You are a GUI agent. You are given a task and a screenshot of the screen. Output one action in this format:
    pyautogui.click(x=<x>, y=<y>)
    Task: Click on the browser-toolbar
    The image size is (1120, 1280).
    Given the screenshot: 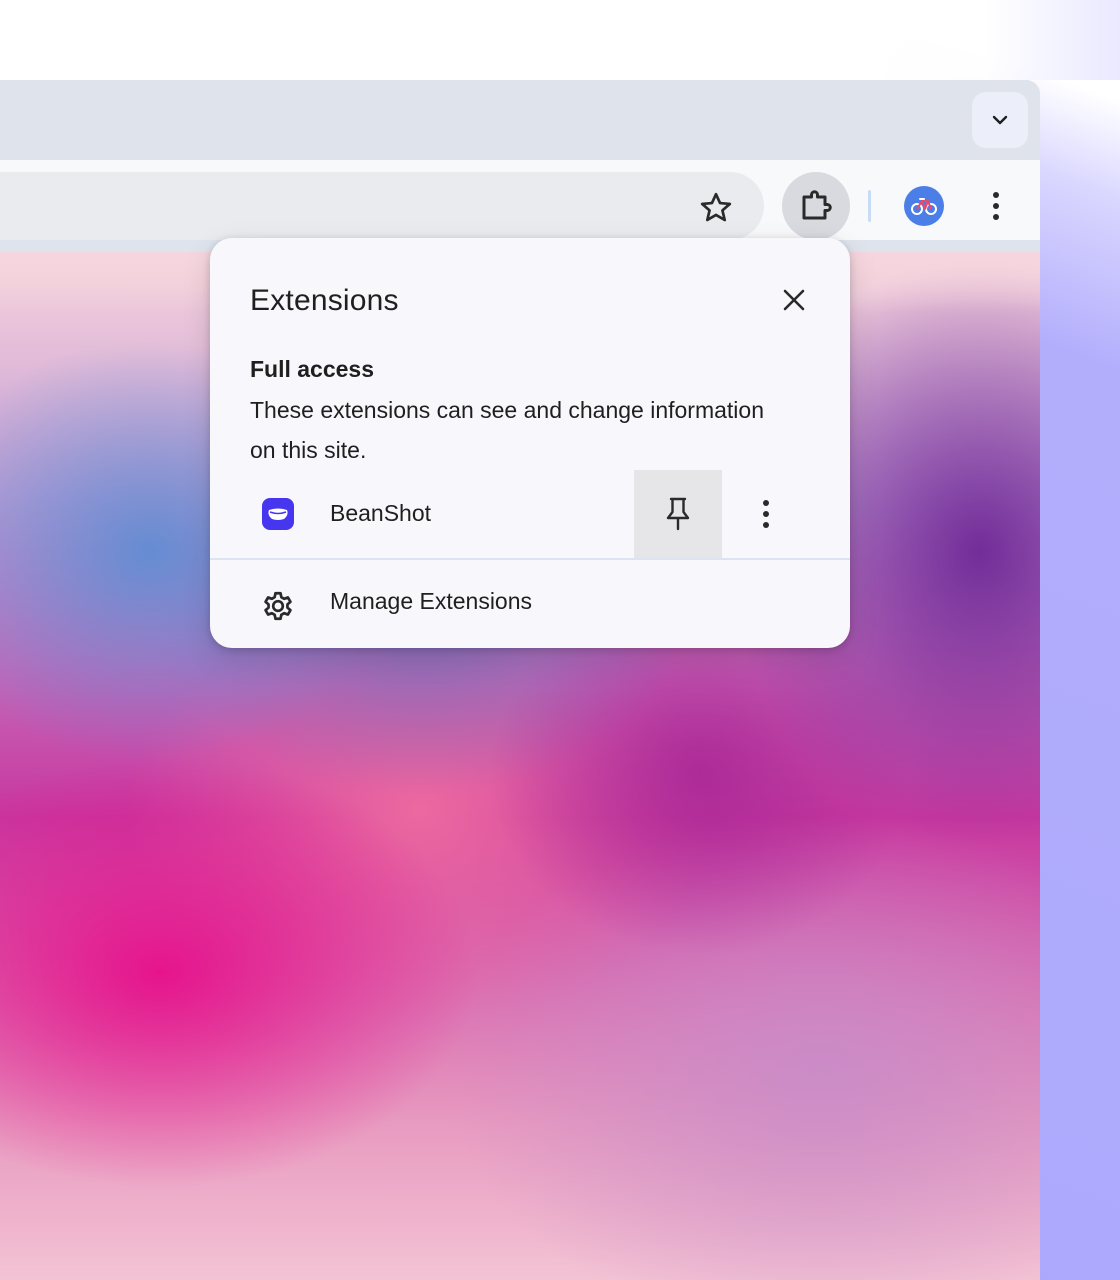 What is the action you would take?
    pyautogui.click(x=520, y=200)
    